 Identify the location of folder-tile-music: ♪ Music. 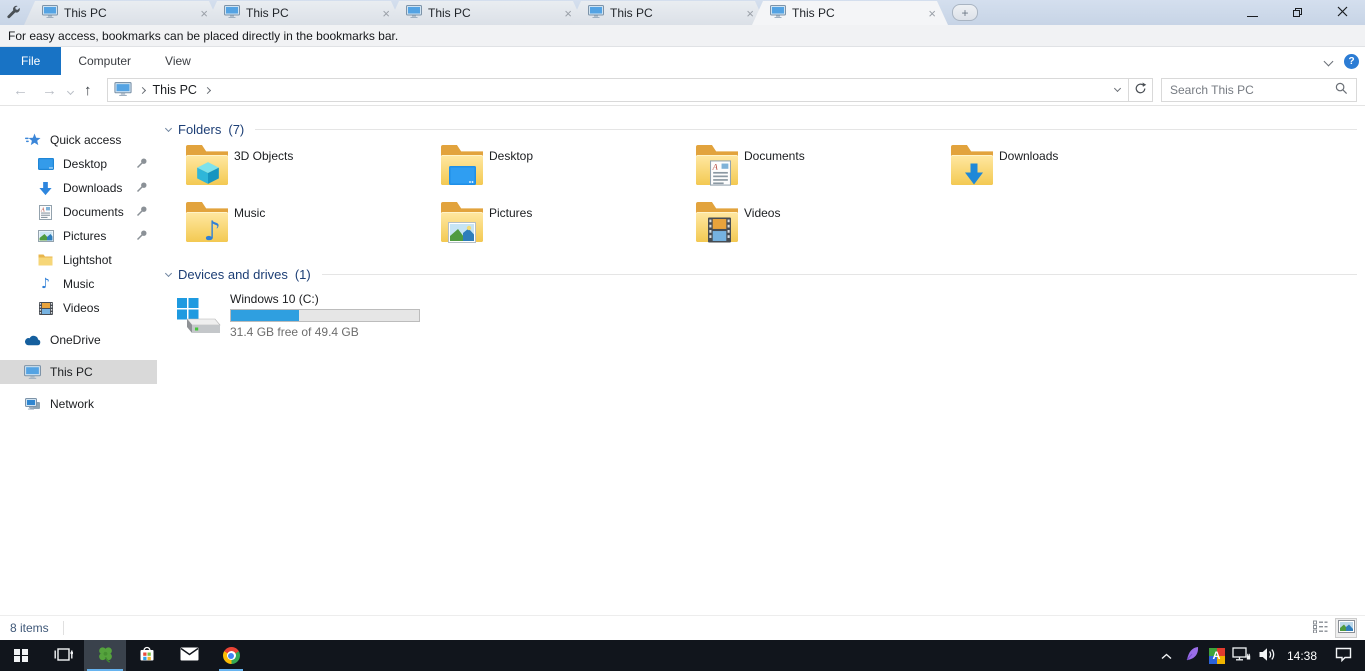
(300, 224).